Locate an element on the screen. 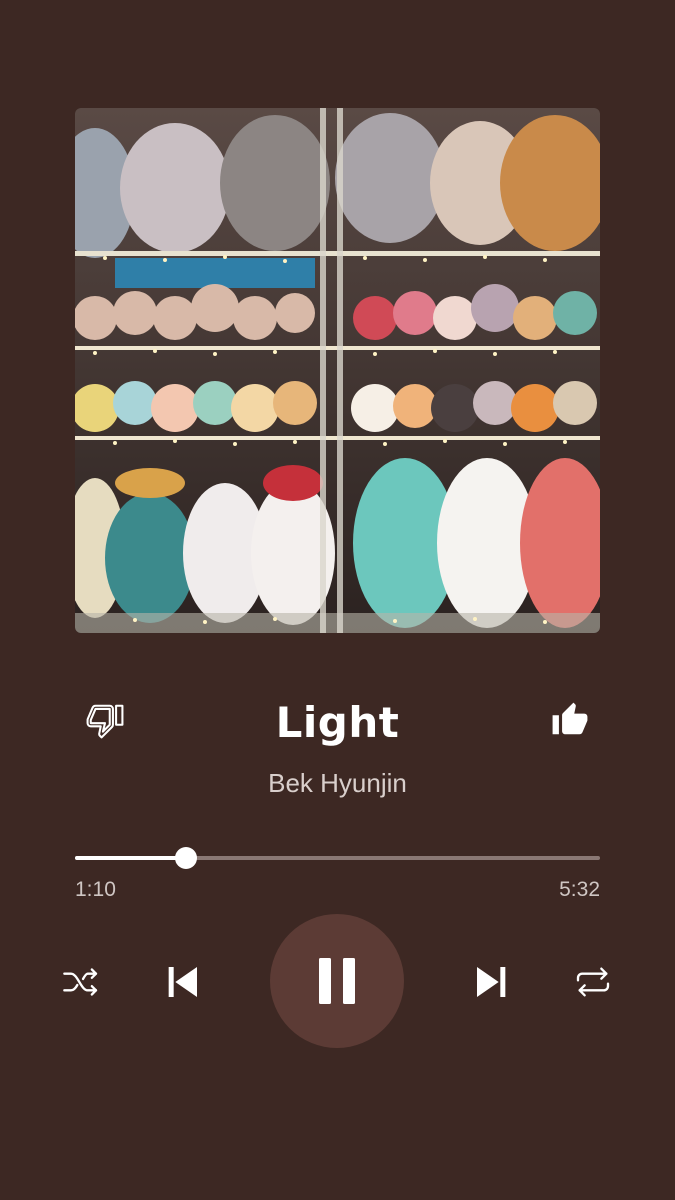 Image resolution: width=675 pixels, height=1200 pixels. pause-icon is located at coordinates (337, 981).